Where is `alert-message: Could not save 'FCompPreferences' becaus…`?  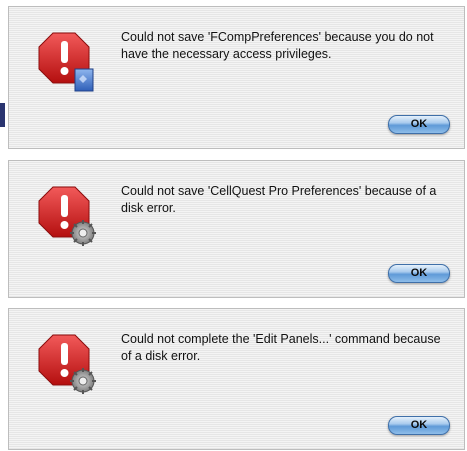 alert-message: Could not save 'FCompPreferences' becaus… is located at coordinates (277, 45).